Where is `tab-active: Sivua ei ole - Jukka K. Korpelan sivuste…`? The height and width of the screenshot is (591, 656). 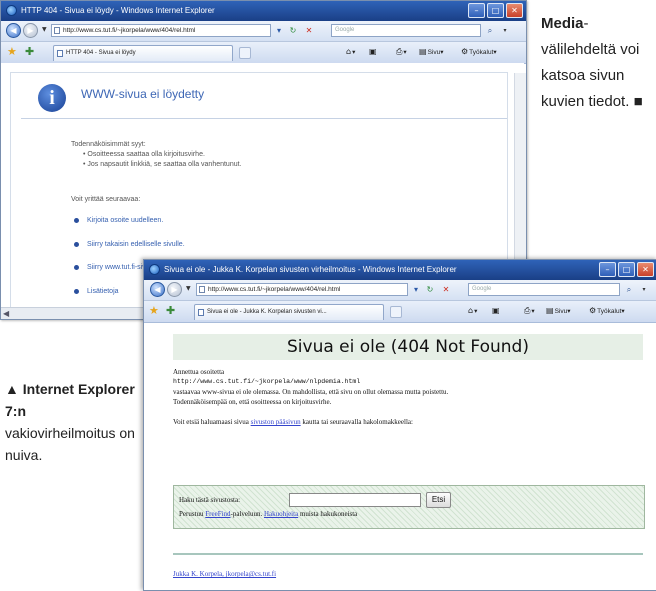
tab-active: Sivua ei ole - Jukka K. Korpelan sivuste… is located at coordinates (289, 312).